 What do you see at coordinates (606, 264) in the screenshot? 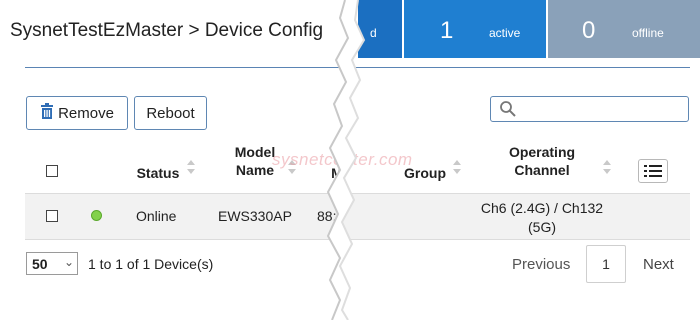
I see `current-page-button: 1` at bounding box center [606, 264].